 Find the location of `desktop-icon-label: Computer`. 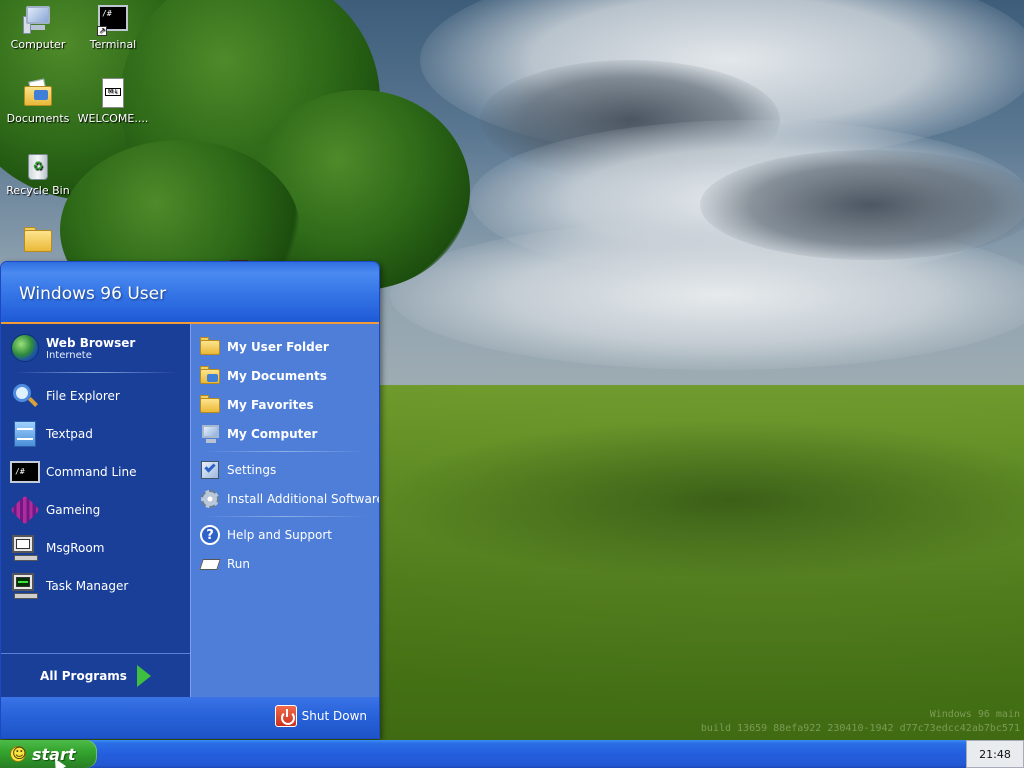

desktop-icon-label: Computer is located at coordinates (38, 44).